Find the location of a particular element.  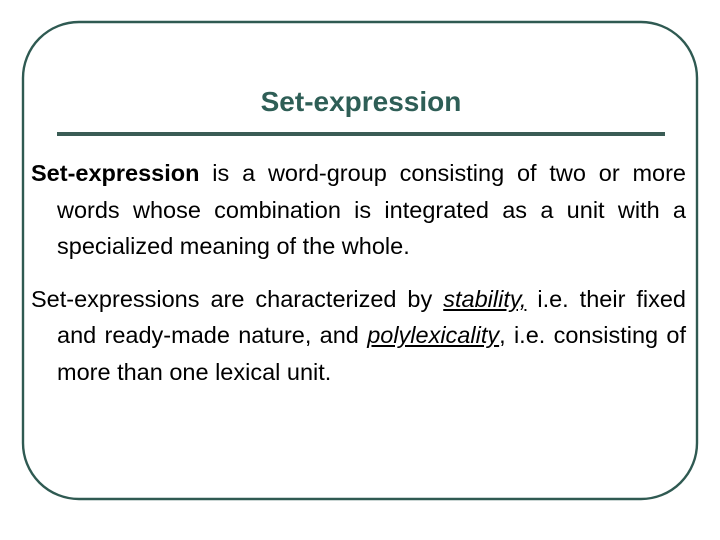

term-set-expression: Set-expression is located at coordinates (115, 173).